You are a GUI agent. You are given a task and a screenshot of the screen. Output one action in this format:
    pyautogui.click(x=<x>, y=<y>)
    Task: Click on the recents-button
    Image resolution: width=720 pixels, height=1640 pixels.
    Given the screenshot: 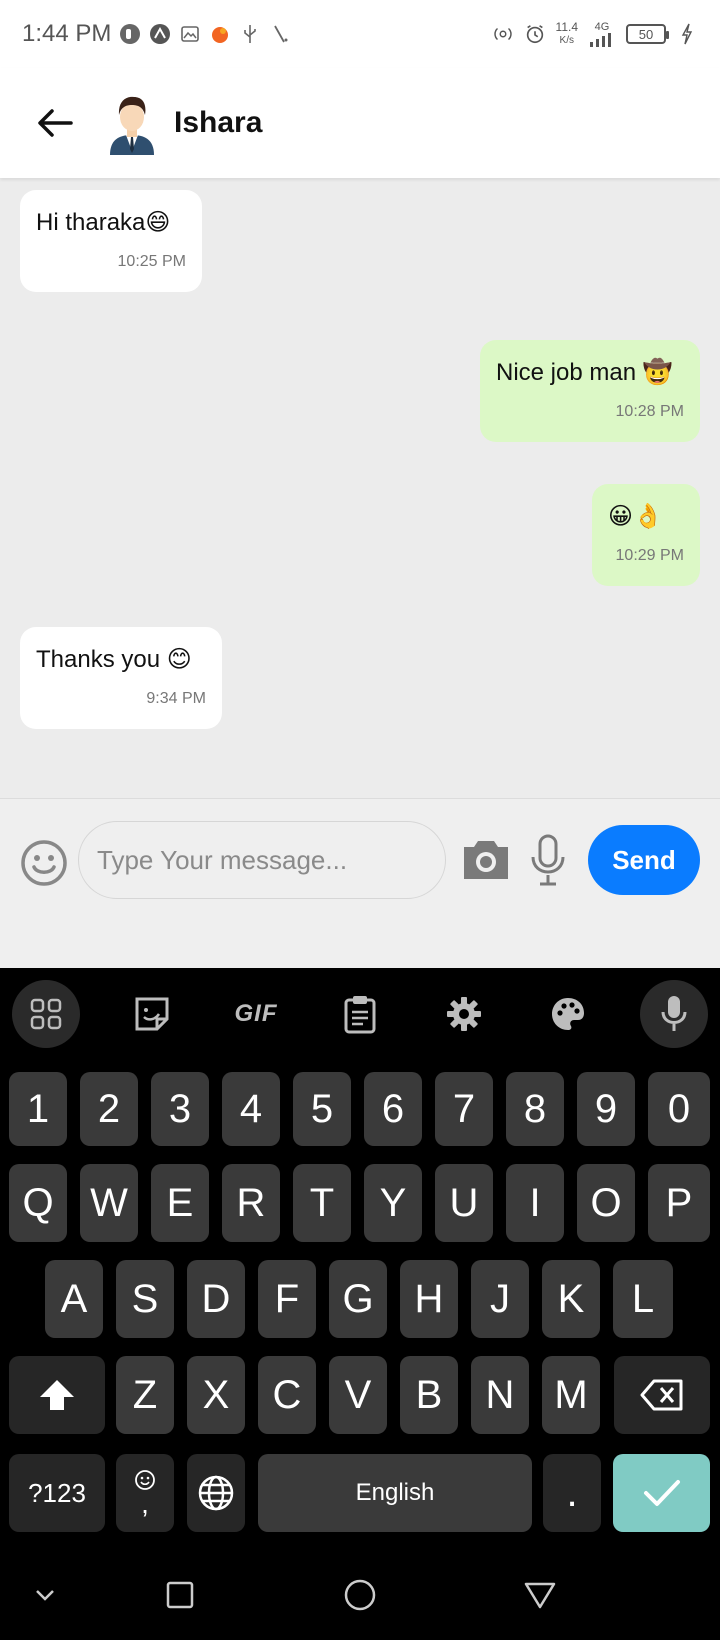 What is the action you would take?
    pyautogui.click(x=180, y=1595)
    